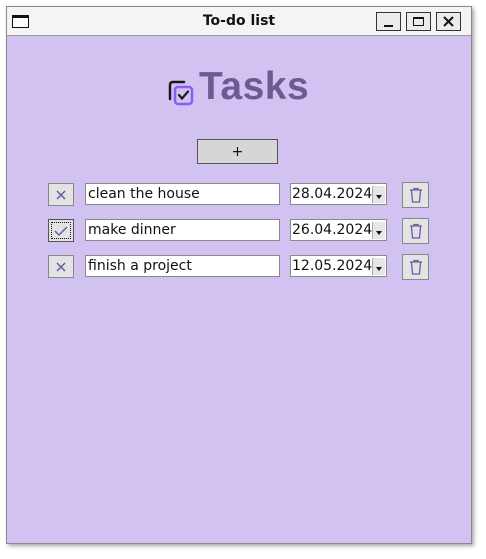 The image size is (486, 559). I want to click on task-date-picker: 28.04.2024, so click(338, 194).